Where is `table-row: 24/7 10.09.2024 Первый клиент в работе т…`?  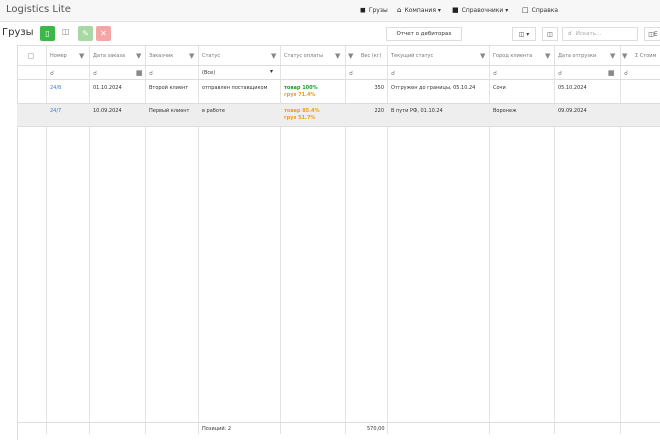
table-row: 24/7 10.09.2024 Первый клиент в работе т… is located at coordinates (338, 115).